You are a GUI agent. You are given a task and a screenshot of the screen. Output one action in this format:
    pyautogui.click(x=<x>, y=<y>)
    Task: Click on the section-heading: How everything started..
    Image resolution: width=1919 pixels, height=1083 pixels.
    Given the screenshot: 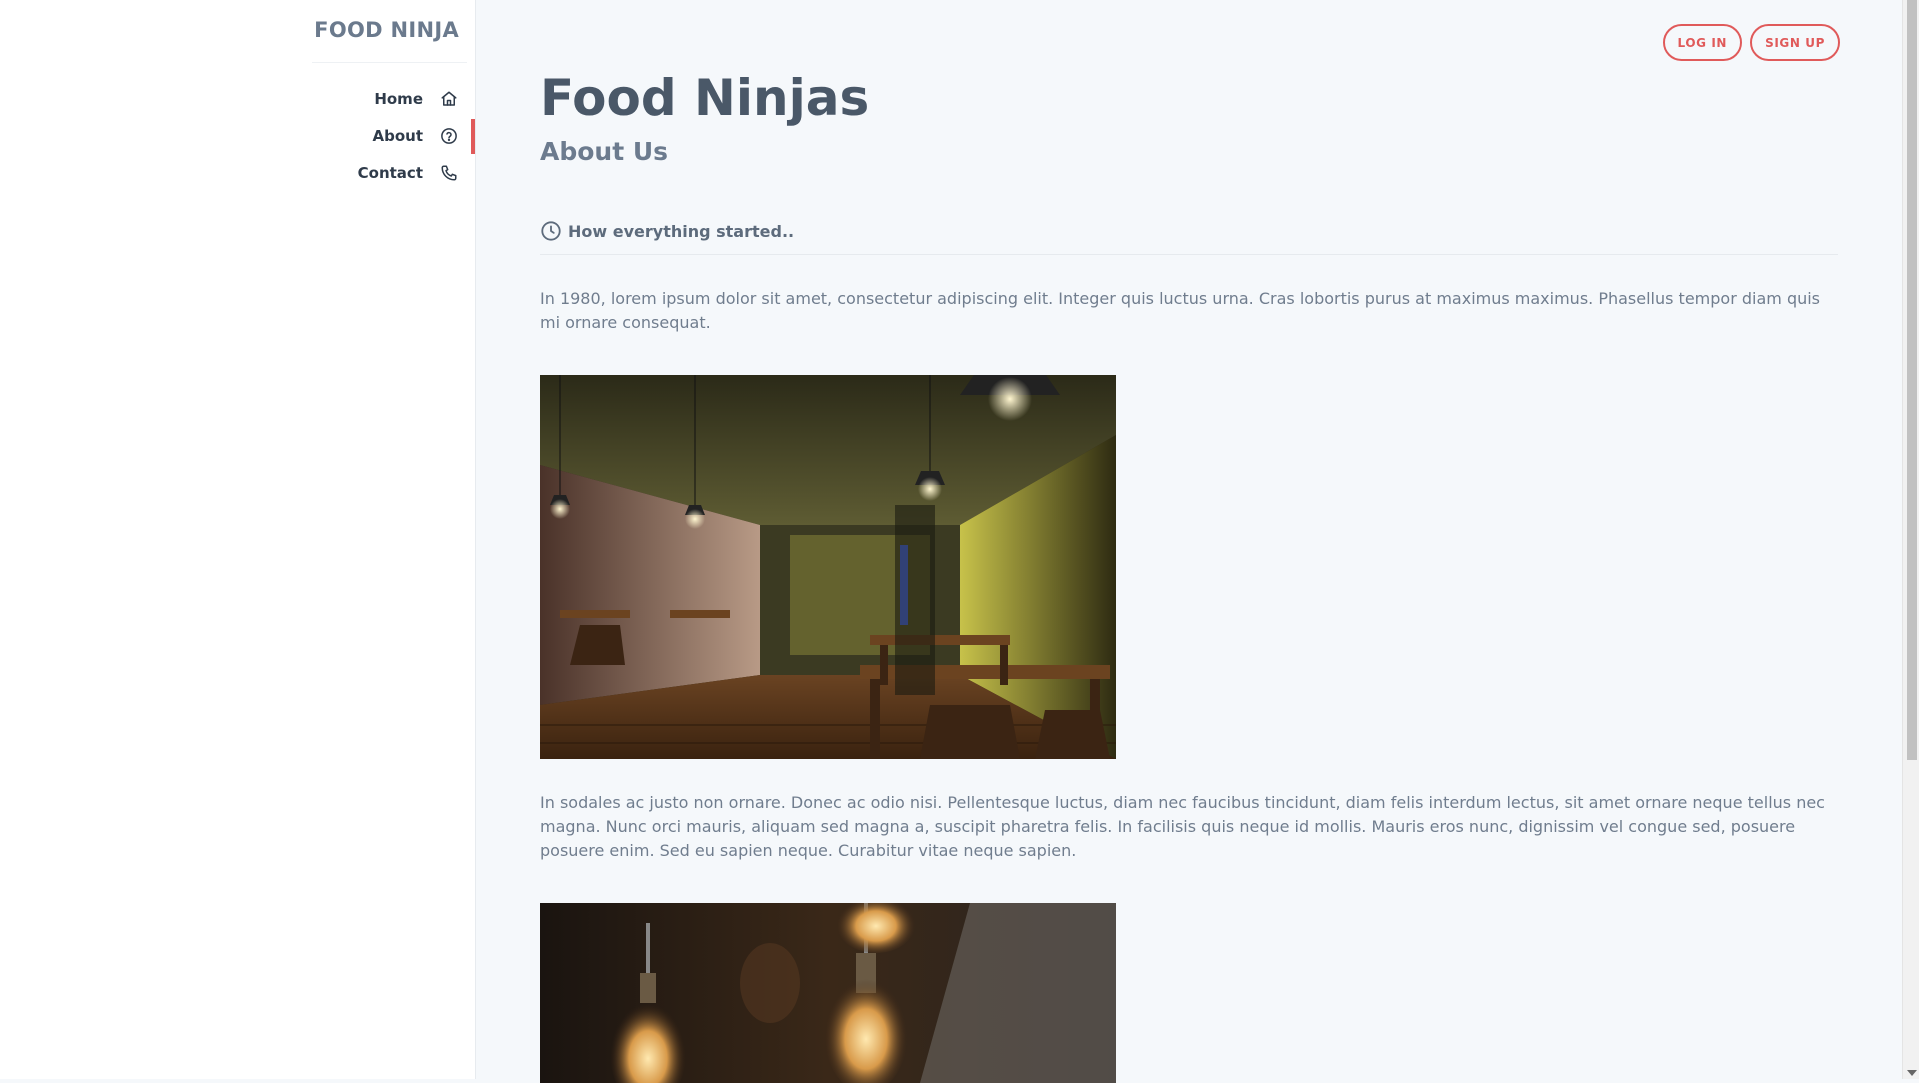 What is the action you would take?
    pyautogui.click(x=1189, y=237)
    